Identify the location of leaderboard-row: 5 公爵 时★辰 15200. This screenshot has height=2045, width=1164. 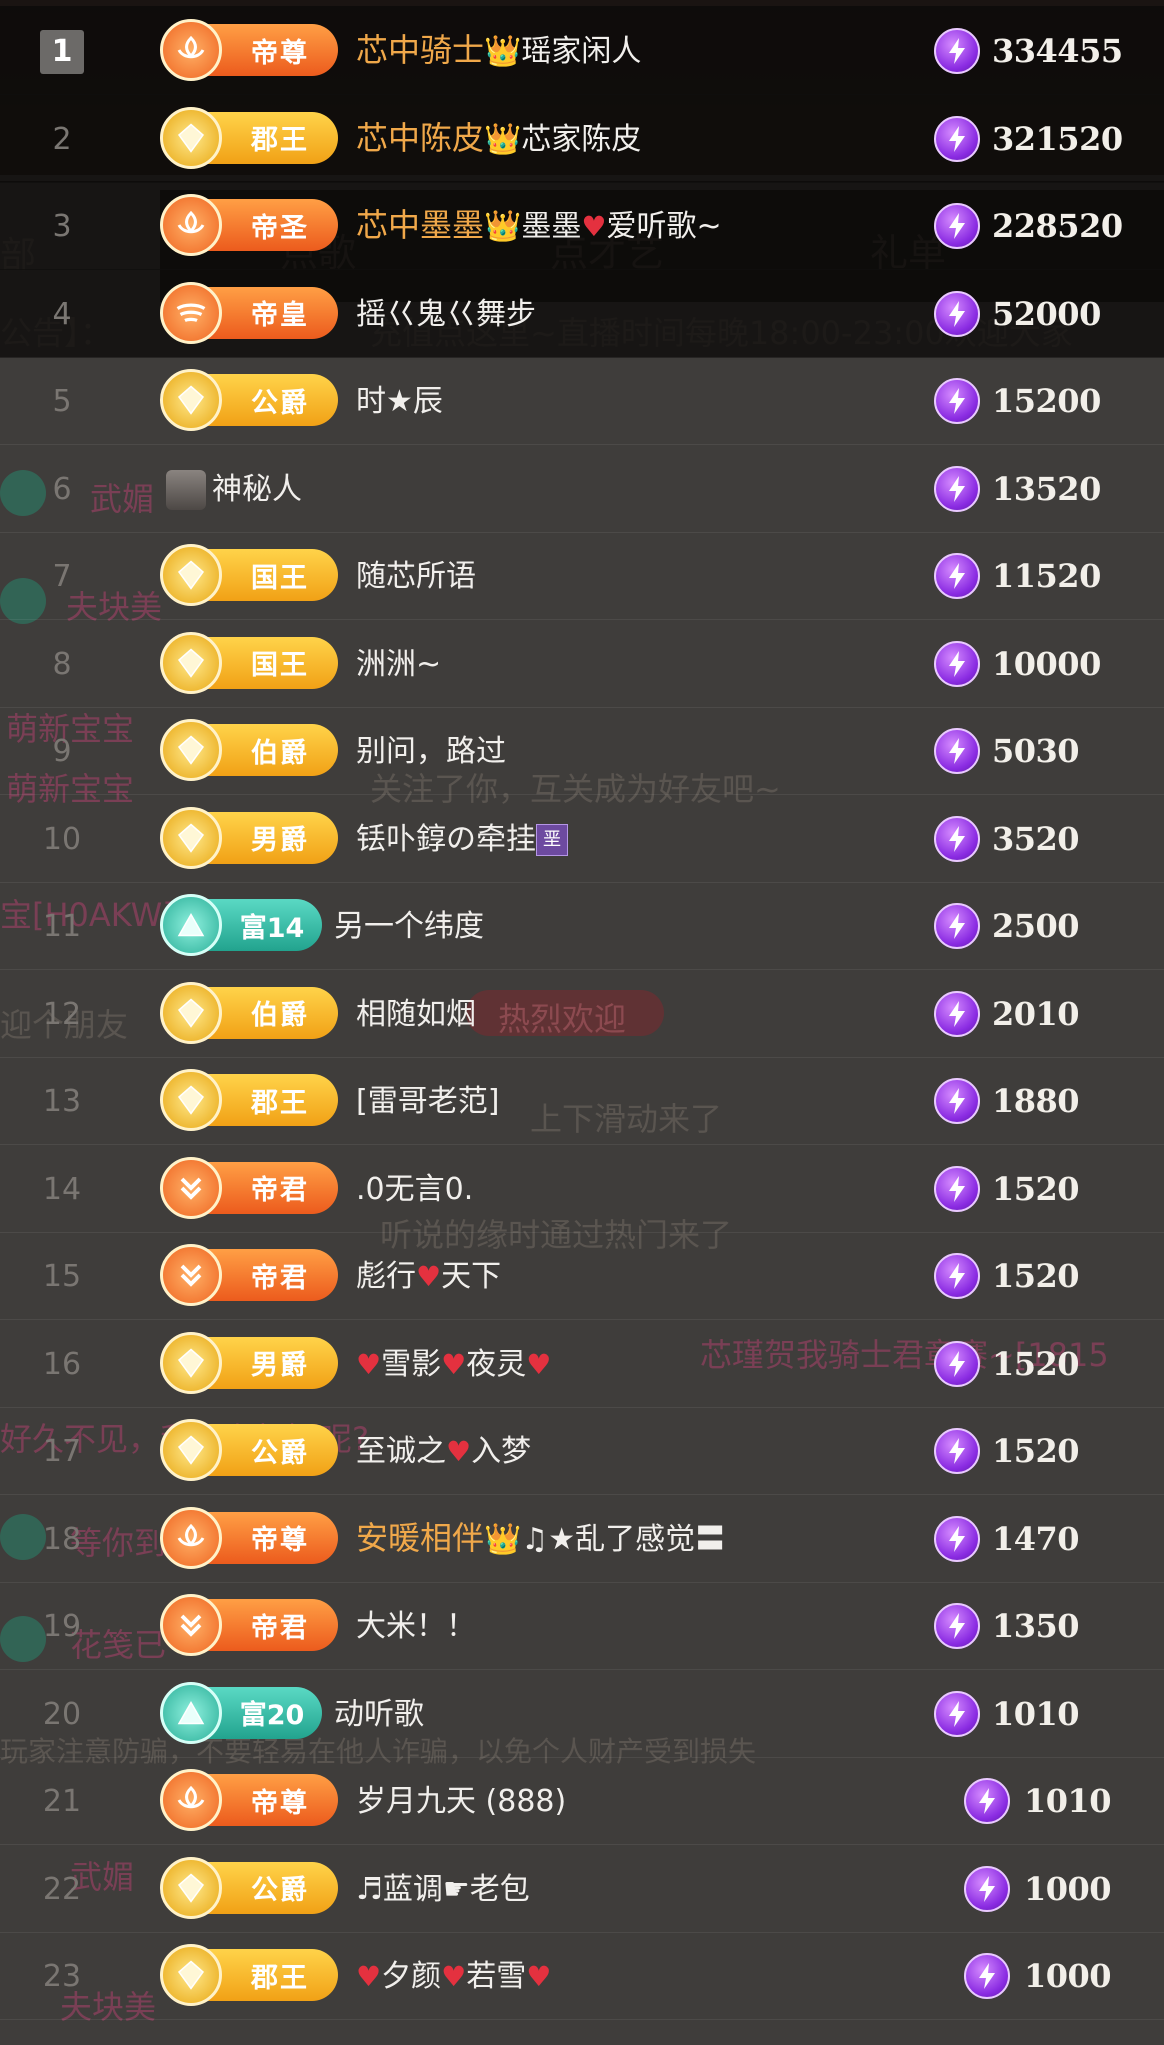
(582, 400).